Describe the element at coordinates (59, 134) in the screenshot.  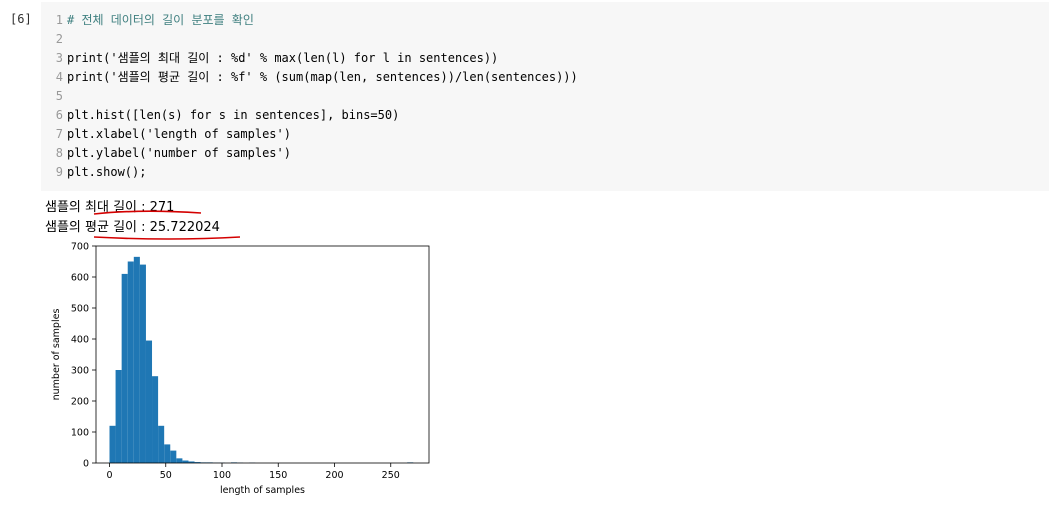
I see `line-number: 7` at that location.